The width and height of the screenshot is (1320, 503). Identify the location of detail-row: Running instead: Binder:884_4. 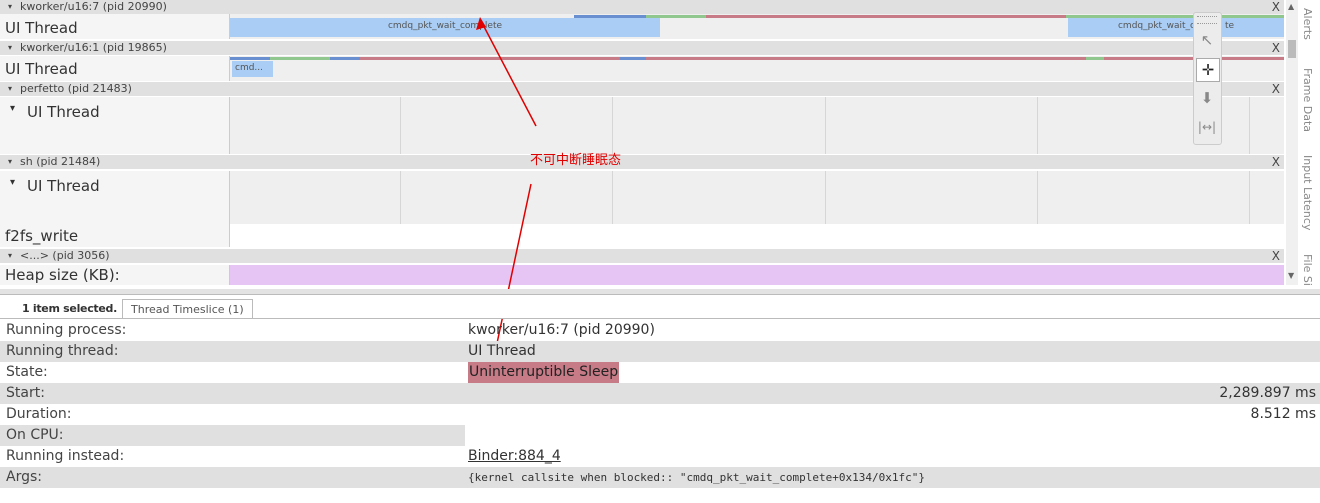
(660, 456).